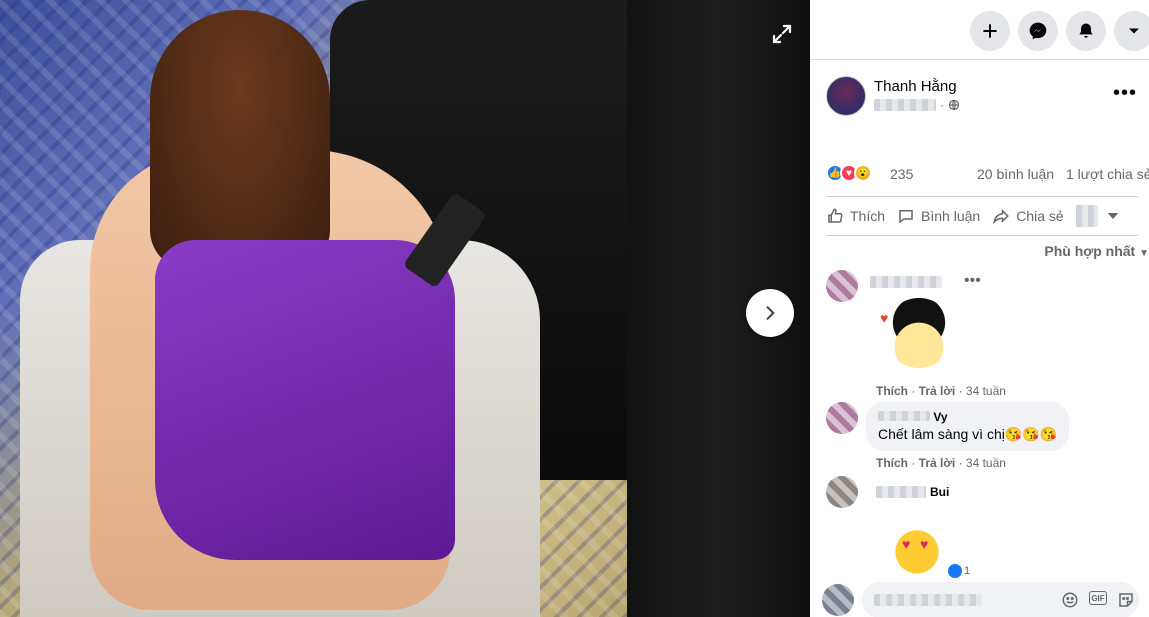 This screenshot has width=1149, height=617. Describe the element at coordinates (904, 416) in the screenshot. I see `blurred-name-part` at that location.